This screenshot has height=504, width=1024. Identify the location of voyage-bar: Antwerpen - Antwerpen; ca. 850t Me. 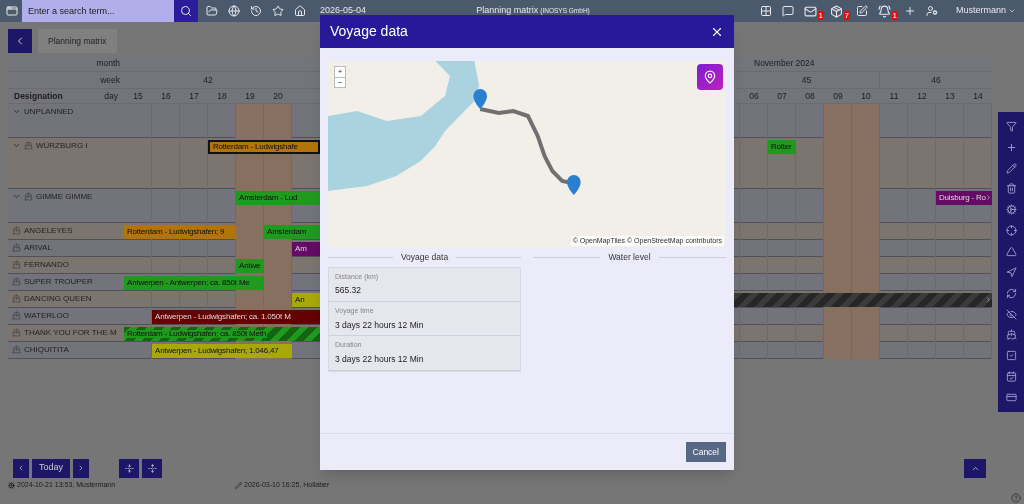
(194, 283).